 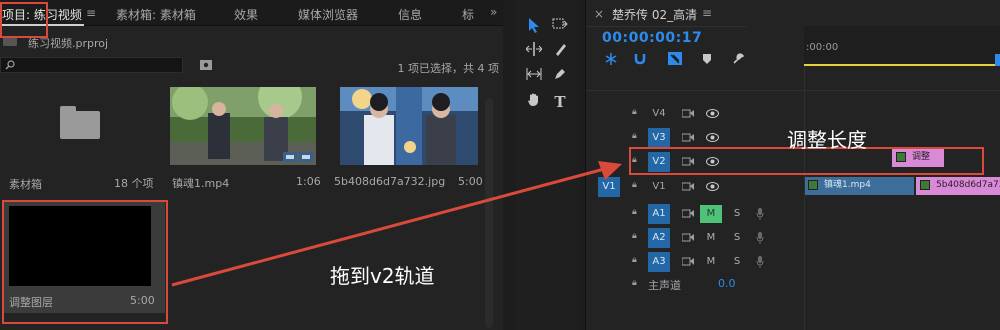 I want to click on hand-tool-icon, so click(x=534, y=102).